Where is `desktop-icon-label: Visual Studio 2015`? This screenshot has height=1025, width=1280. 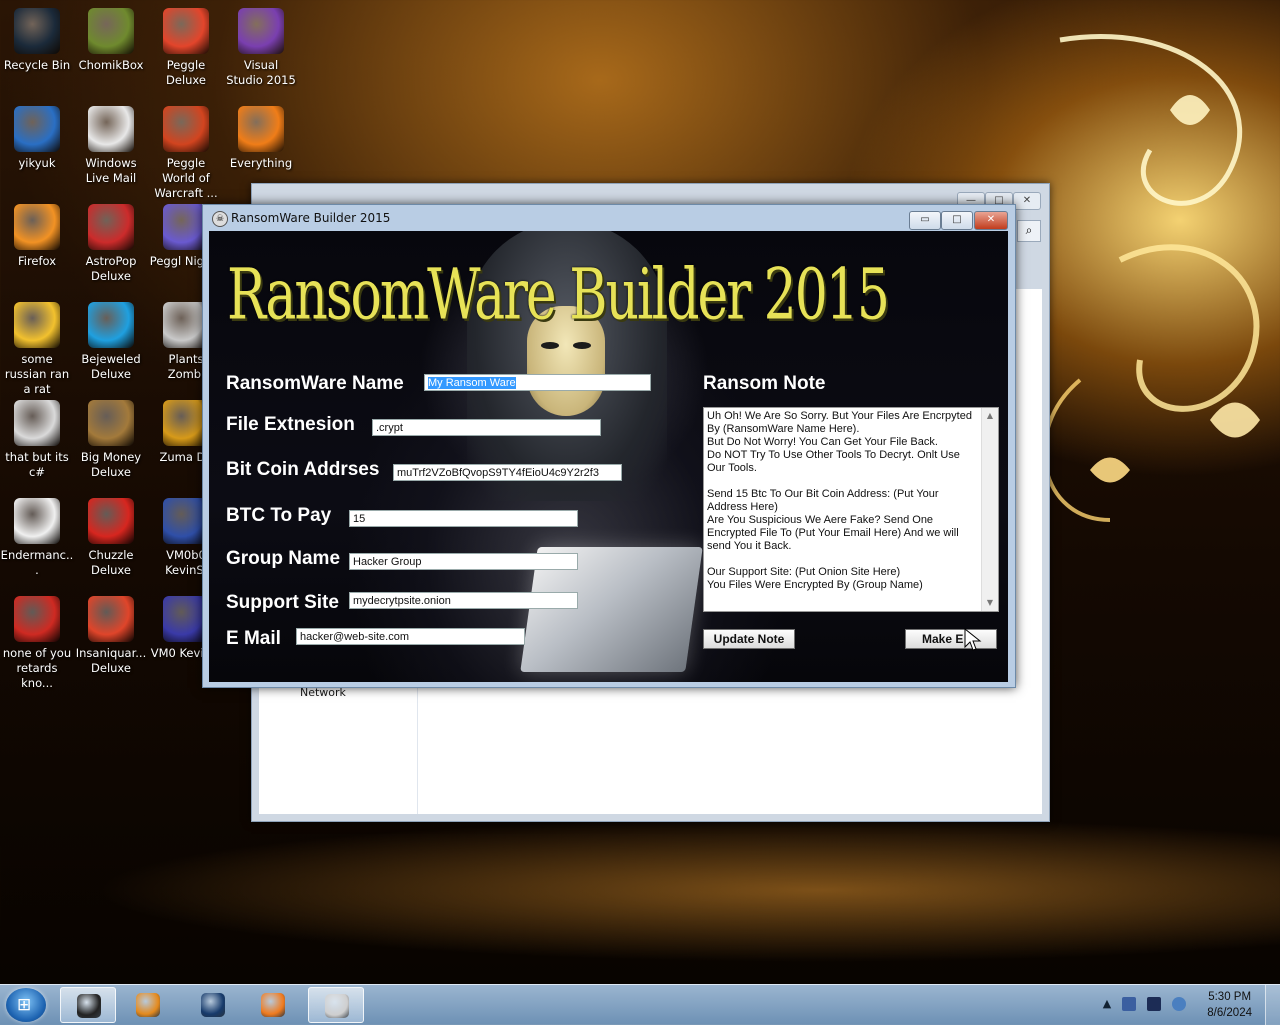
desktop-icon-label: Visual Studio 2015 is located at coordinates (261, 72).